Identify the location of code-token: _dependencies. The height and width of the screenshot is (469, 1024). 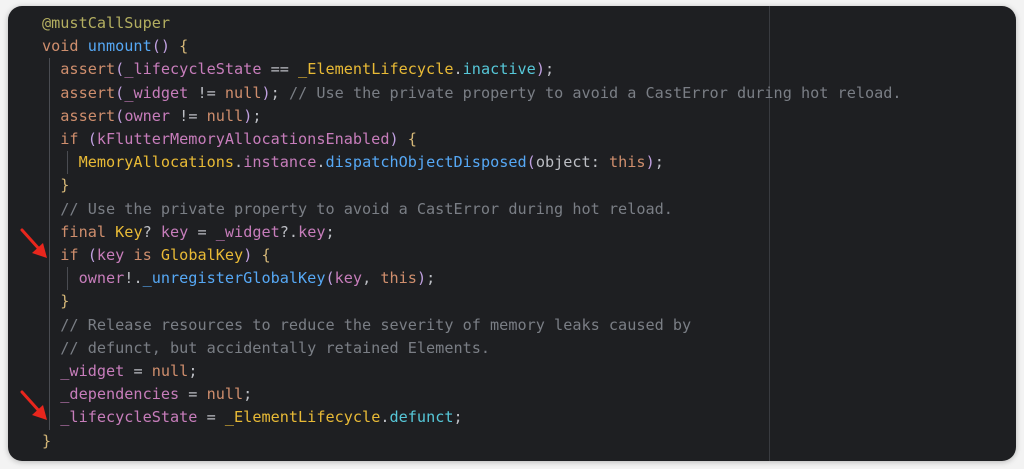
(111, 394).